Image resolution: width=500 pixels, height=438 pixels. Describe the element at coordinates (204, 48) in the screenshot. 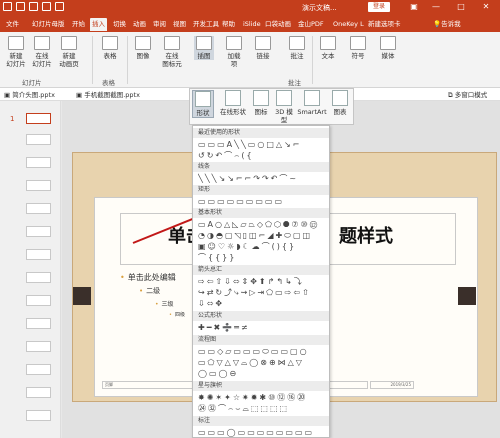

I see `illustration-button: 插图` at that location.